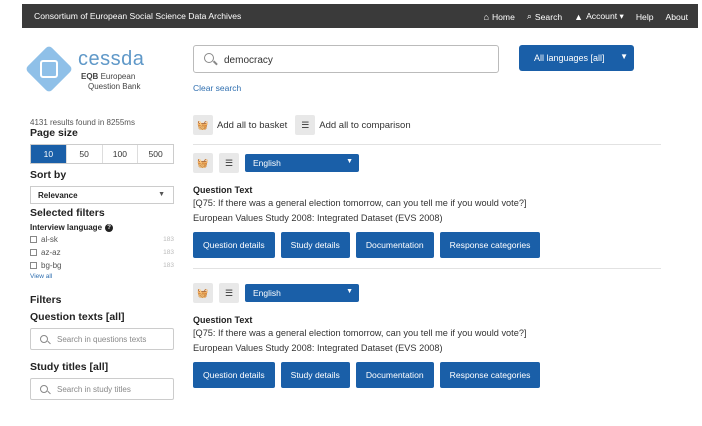  Describe the element at coordinates (77, 317) in the screenshot. I see `question-texts-title: Question texts [all]` at that location.